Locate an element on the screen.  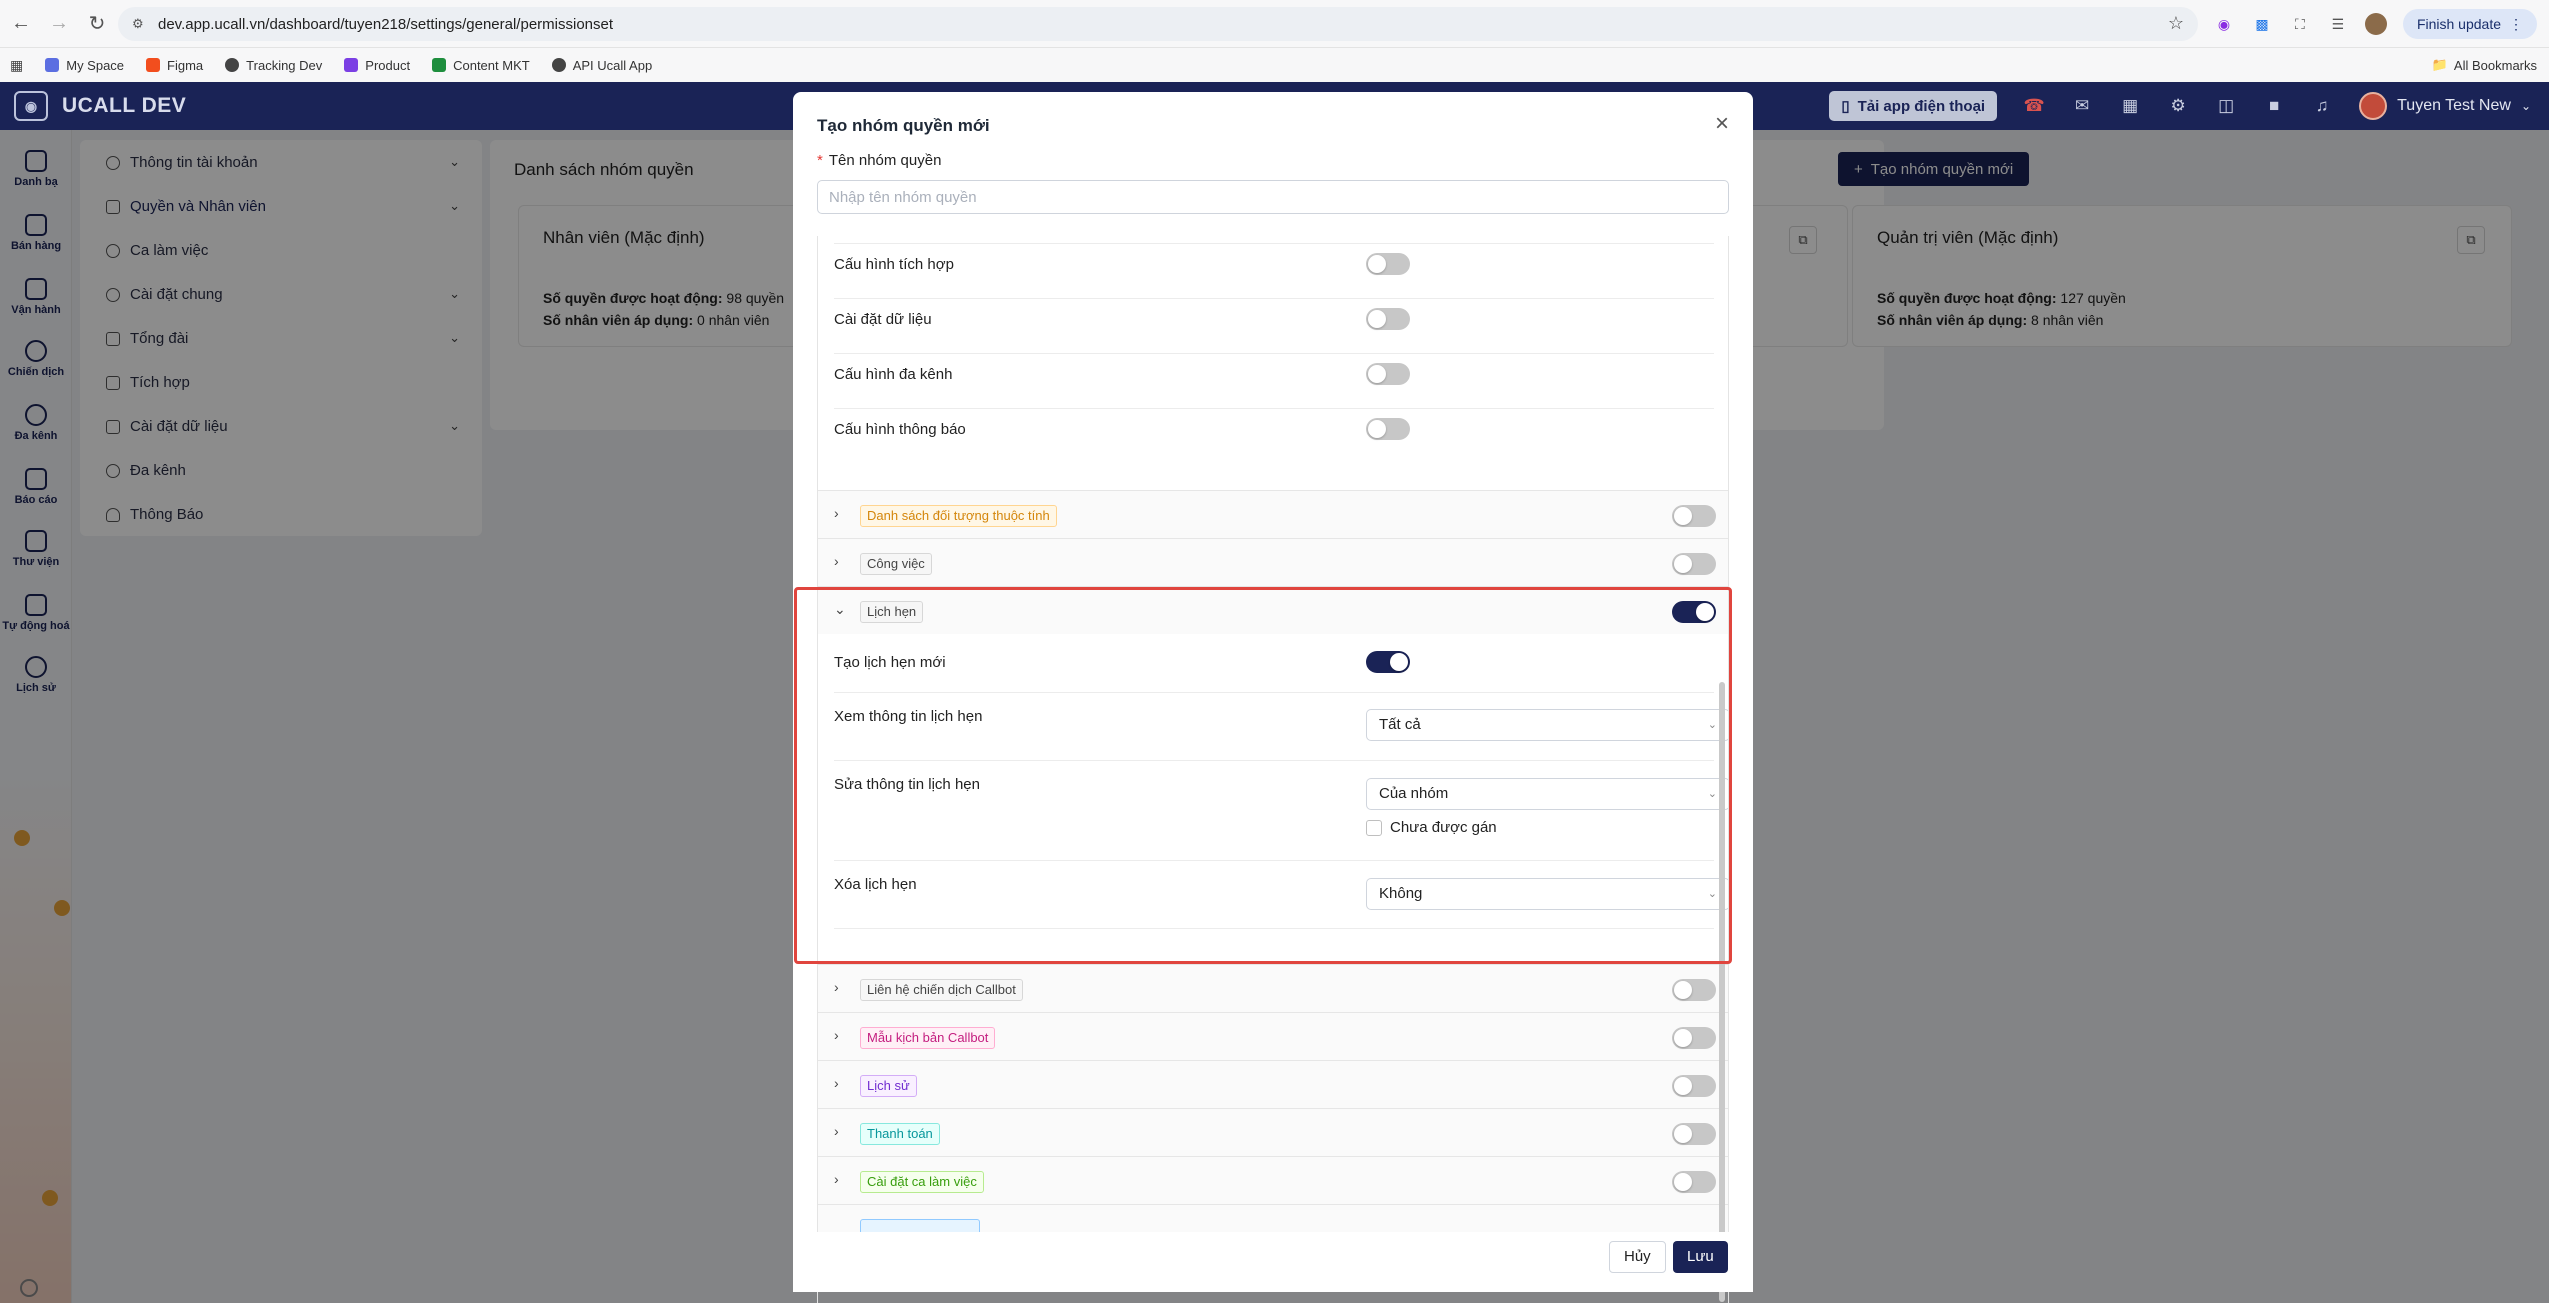
product-icon is located at coordinates (351, 65).